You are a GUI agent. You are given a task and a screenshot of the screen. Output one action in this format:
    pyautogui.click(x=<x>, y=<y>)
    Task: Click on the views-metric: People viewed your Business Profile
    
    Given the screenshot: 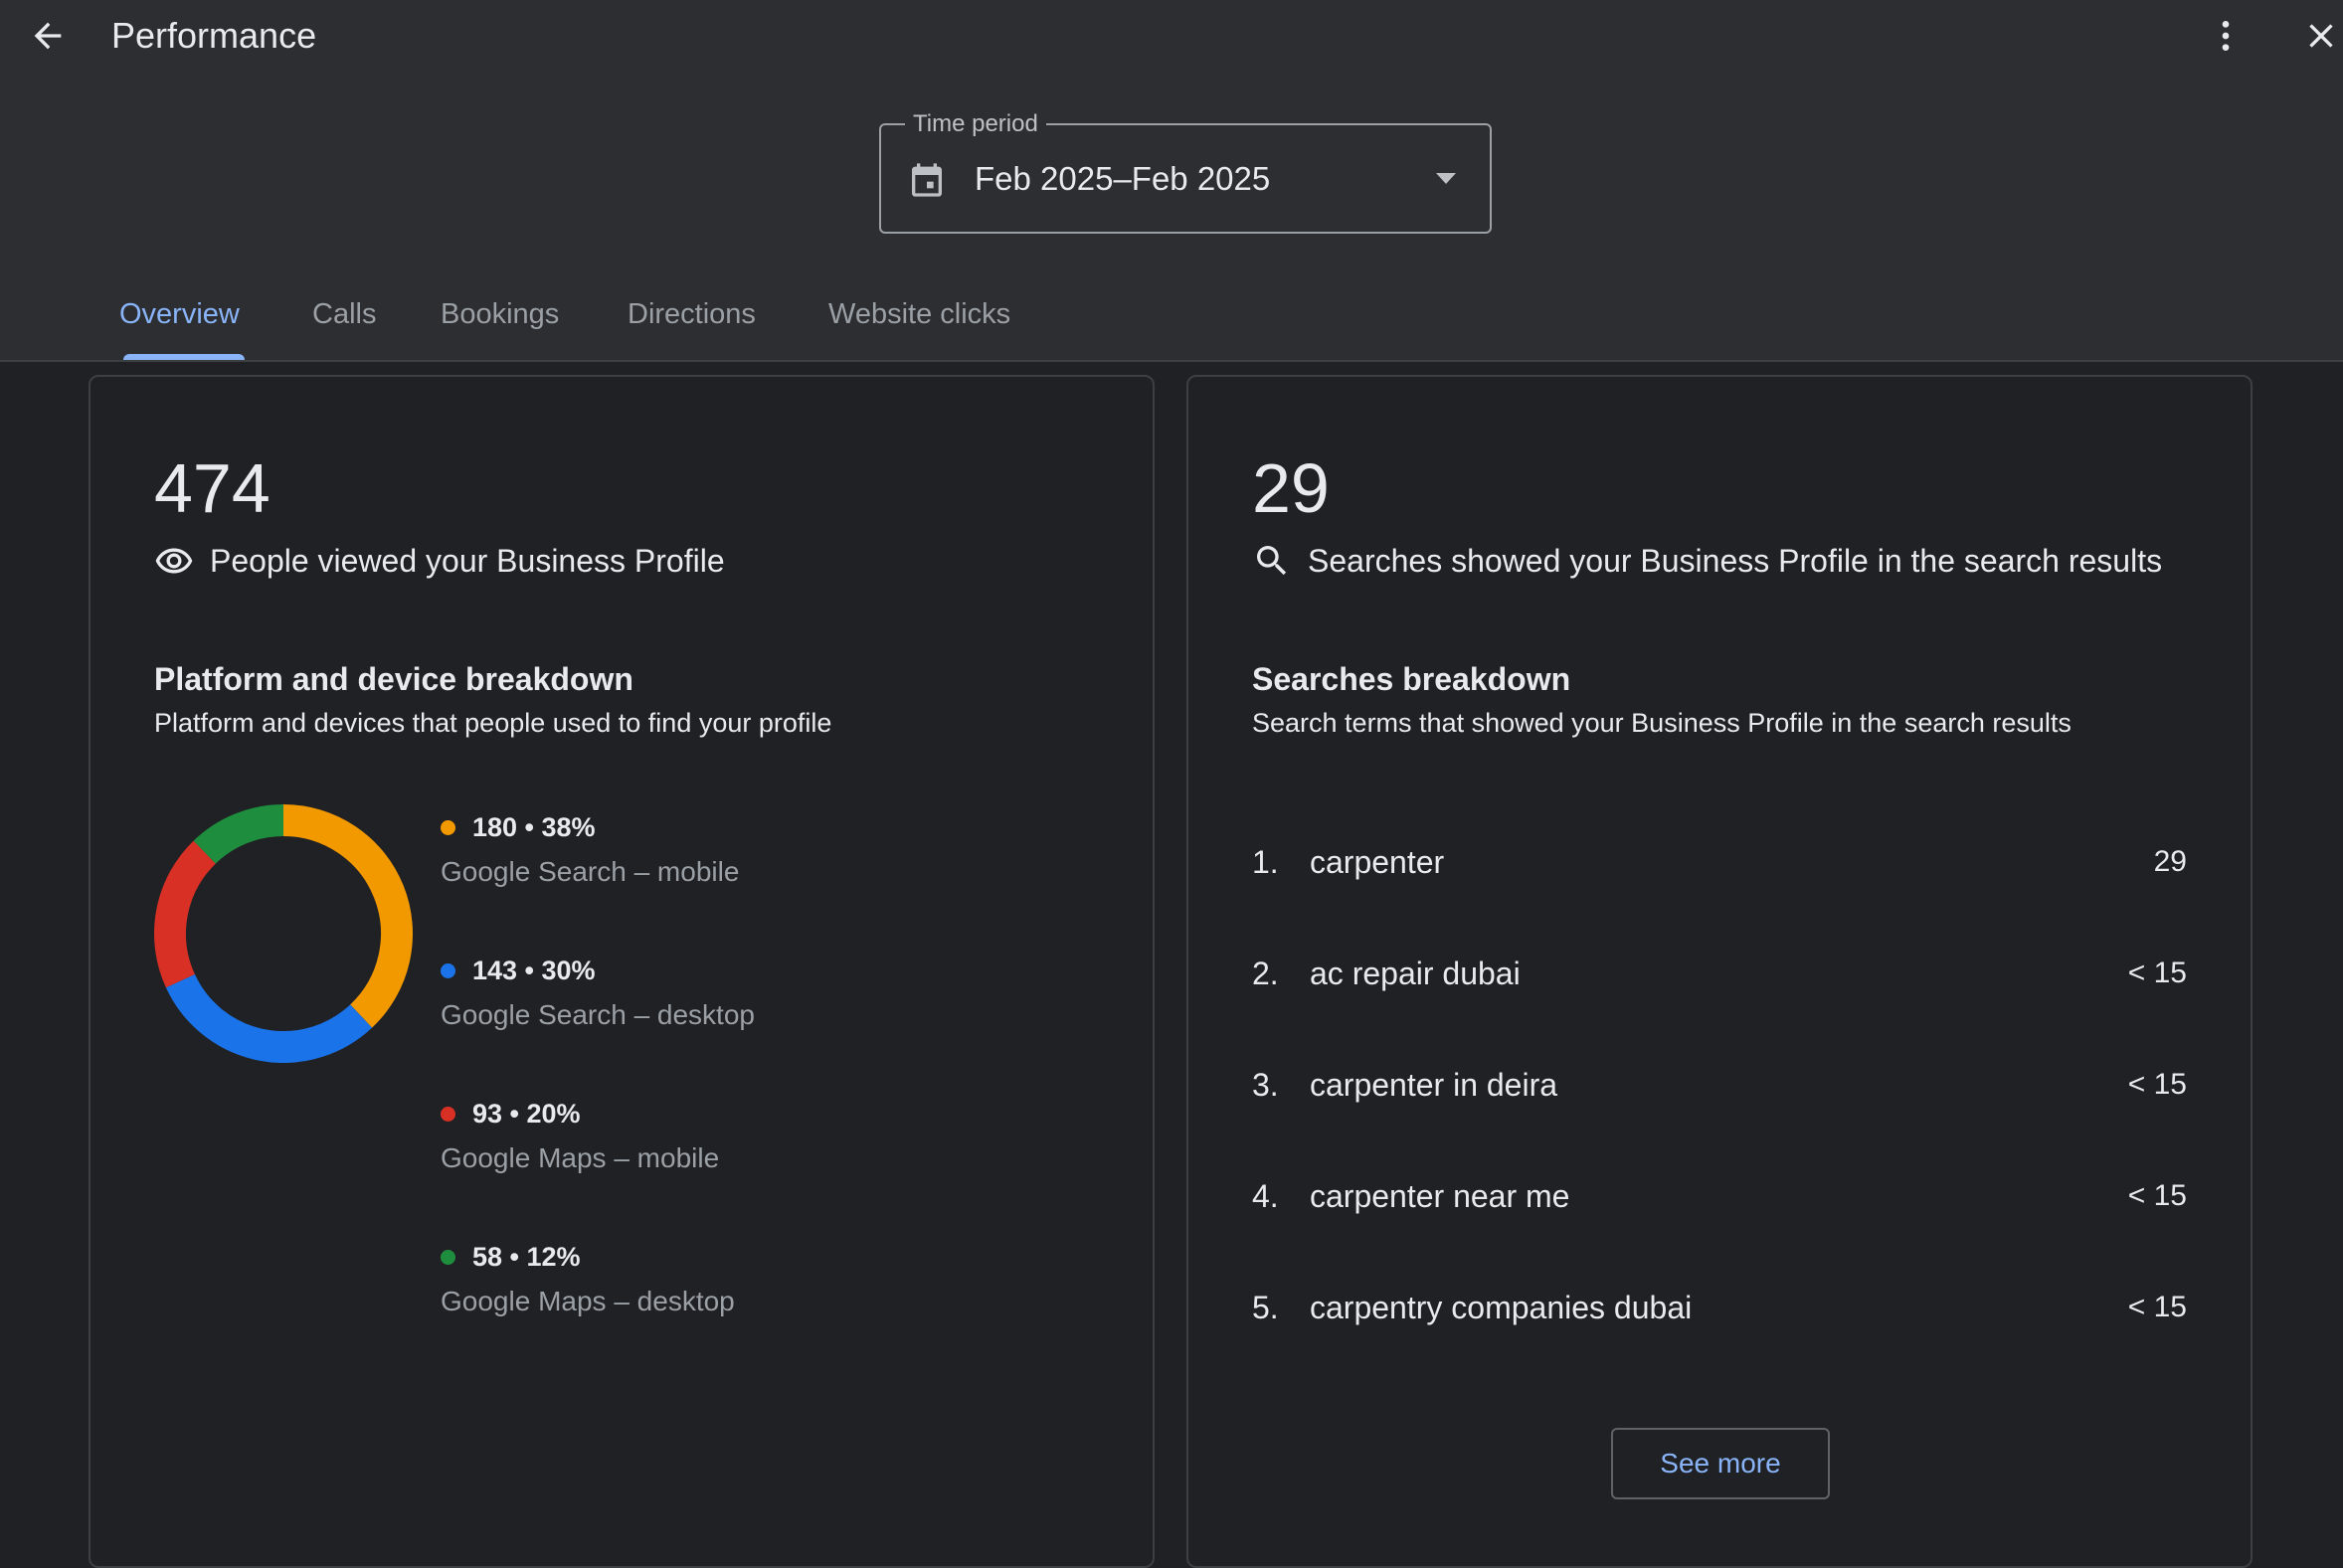 What is the action you would take?
    pyautogui.click(x=439, y=561)
    